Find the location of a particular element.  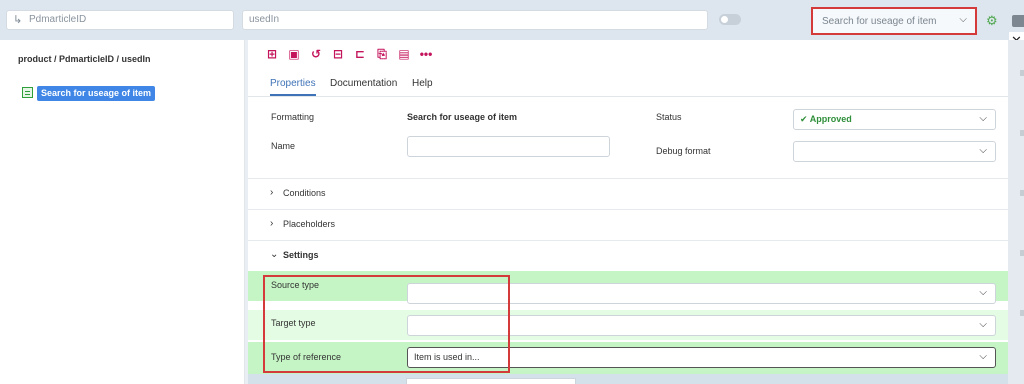

placeholders-title: Placeholders is located at coordinates (309, 224).